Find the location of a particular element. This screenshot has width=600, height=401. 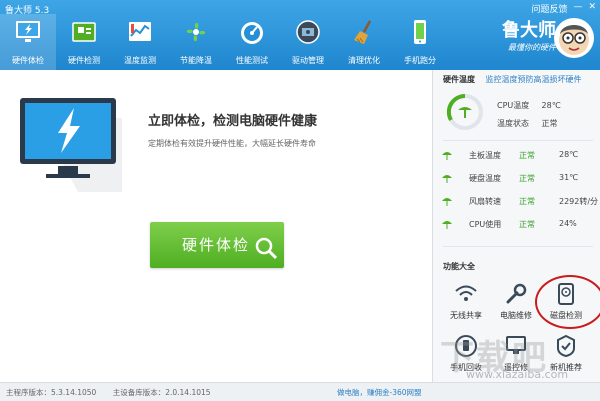

pulse-monitor-icon is located at coordinates (28, 31).